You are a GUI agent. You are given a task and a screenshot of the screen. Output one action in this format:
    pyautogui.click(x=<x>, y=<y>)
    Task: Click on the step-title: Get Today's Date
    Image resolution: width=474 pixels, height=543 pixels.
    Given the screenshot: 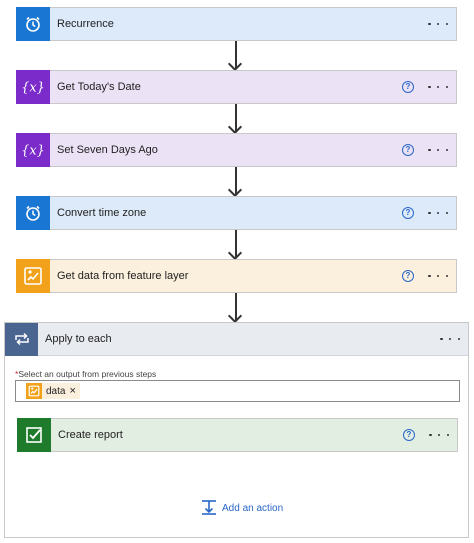 What is the action you would take?
    pyautogui.click(x=99, y=87)
    